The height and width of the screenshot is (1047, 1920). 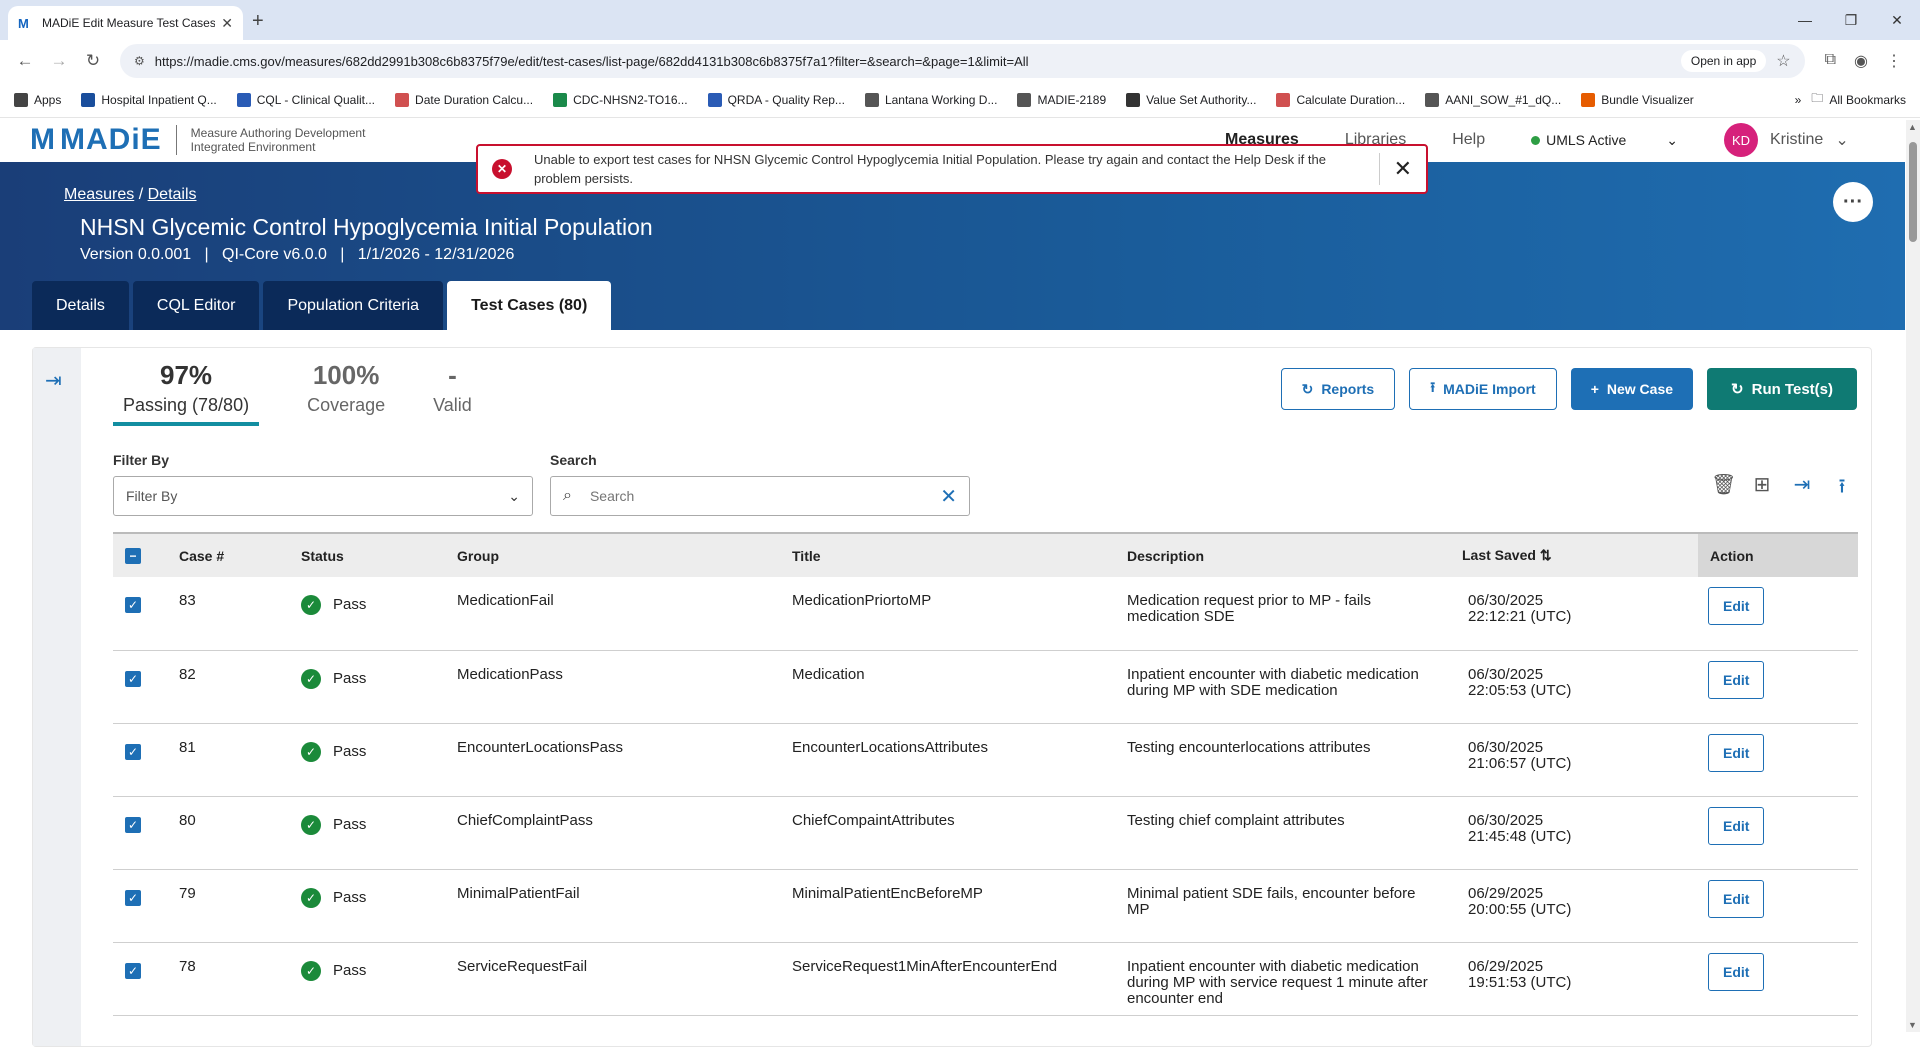 I want to click on search-input, so click(x=765, y=496).